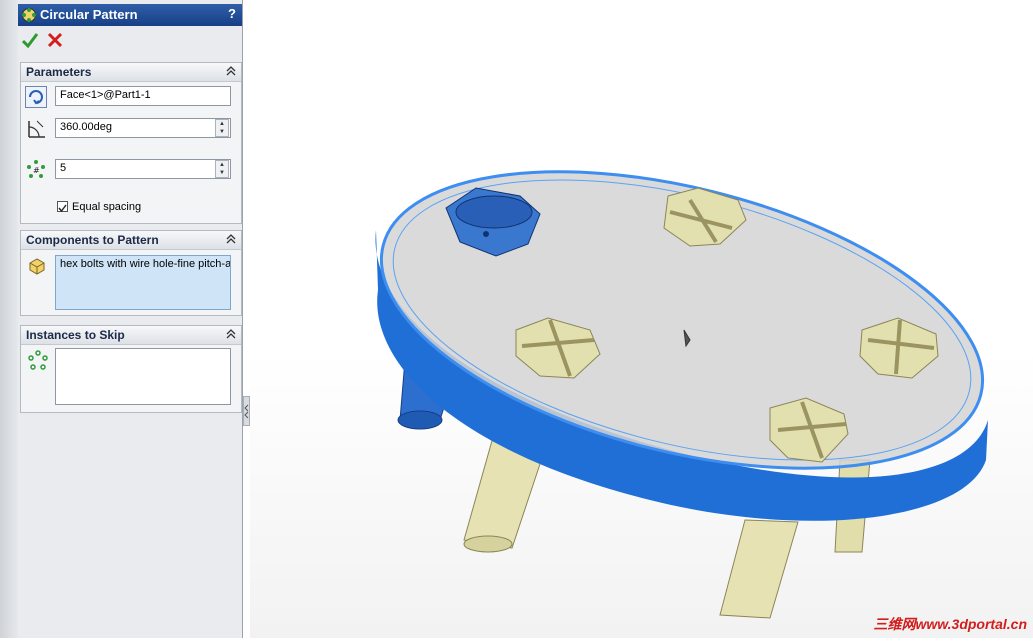  What do you see at coordinates (107, 207) in the screenshot?
I see `equal-spacing-label: Equal spacing` at bounding box center [107, 207].